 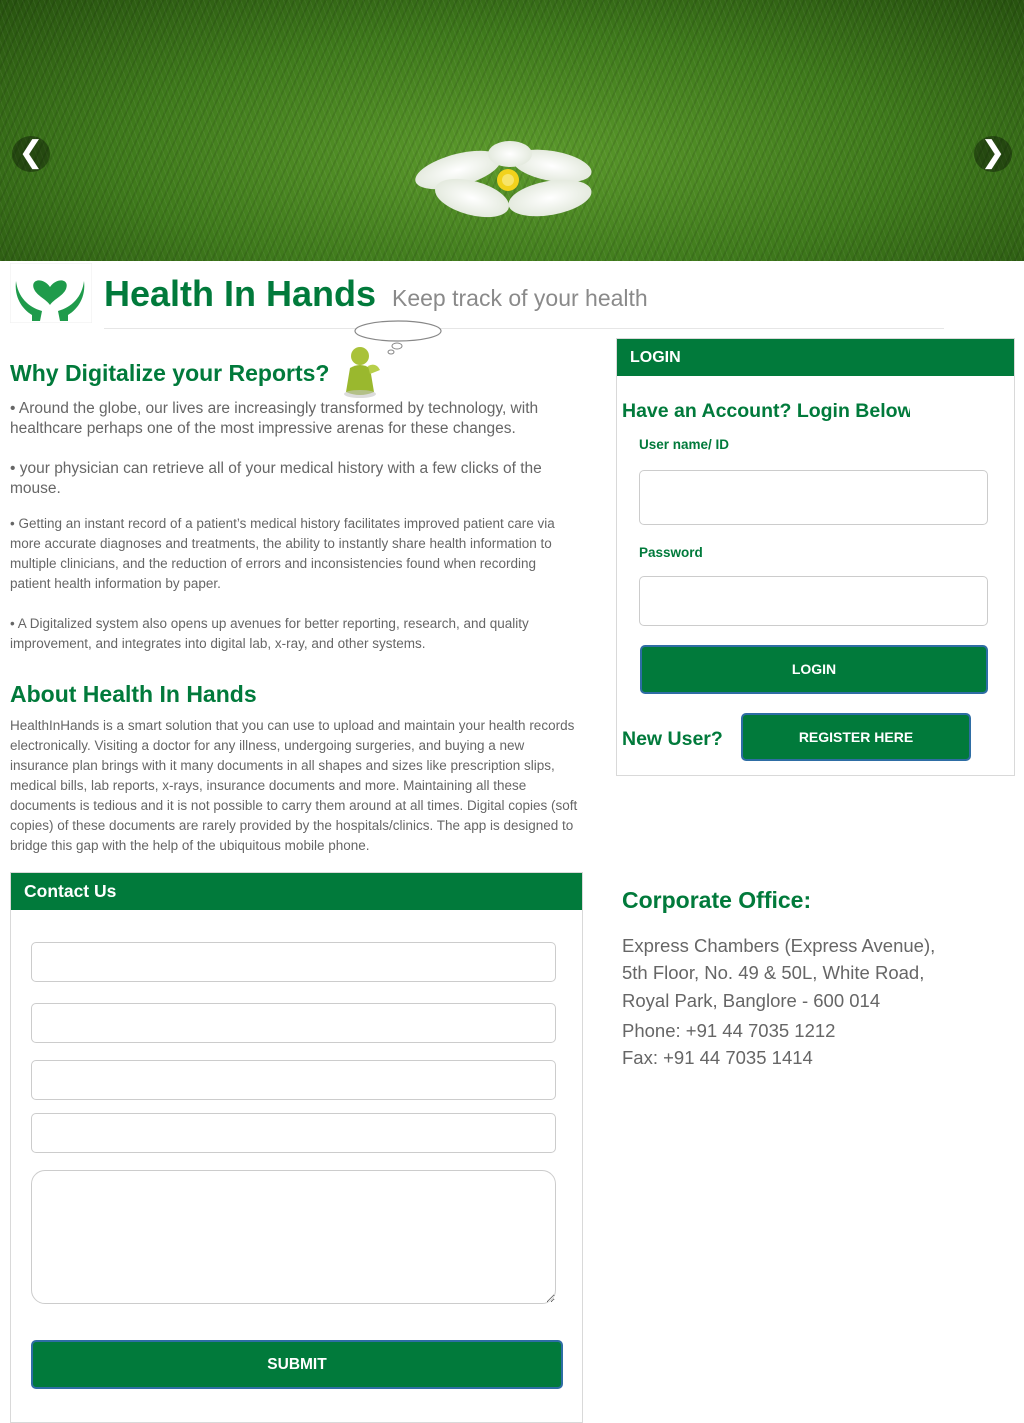 I want to click on contact-message-textarea, so click(x=293, y=1237).